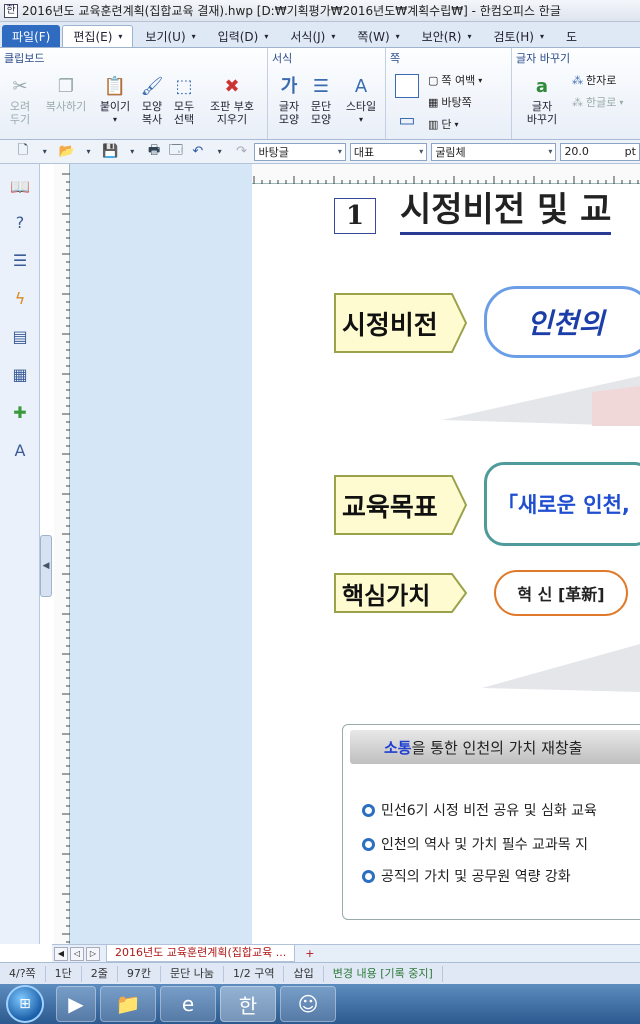 The height and width of the screenshot is (1024, 640). I want to click on style-select: 바탕글 ▾, so click(300, 151).